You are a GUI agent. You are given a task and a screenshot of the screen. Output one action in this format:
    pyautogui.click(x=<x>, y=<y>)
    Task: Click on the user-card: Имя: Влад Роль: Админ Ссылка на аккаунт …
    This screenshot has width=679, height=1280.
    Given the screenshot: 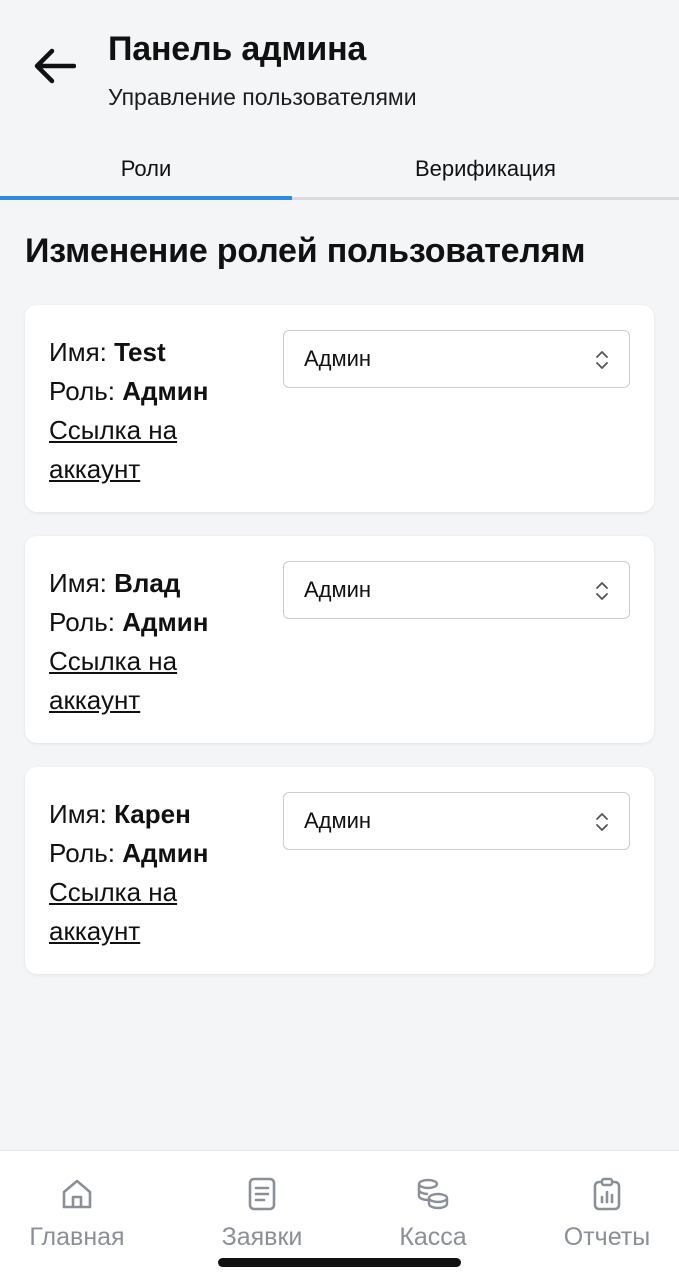 What is the action you would take?
    pyautogui.click(x=339, y=639)
    